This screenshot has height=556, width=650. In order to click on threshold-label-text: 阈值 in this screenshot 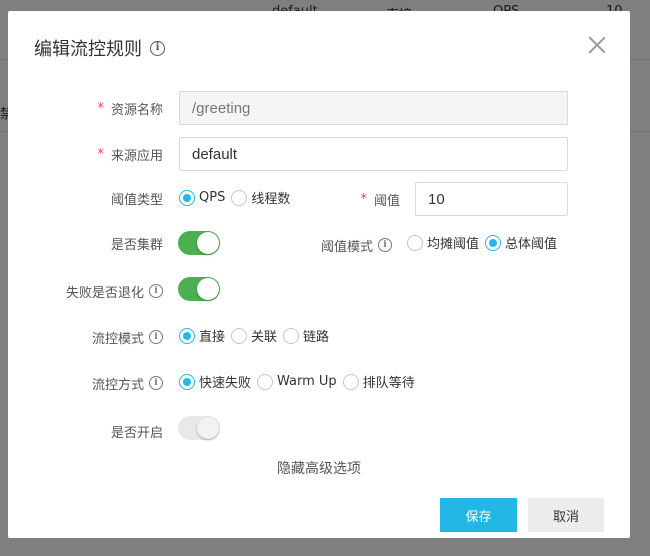, I will do `click(386, 201)`.